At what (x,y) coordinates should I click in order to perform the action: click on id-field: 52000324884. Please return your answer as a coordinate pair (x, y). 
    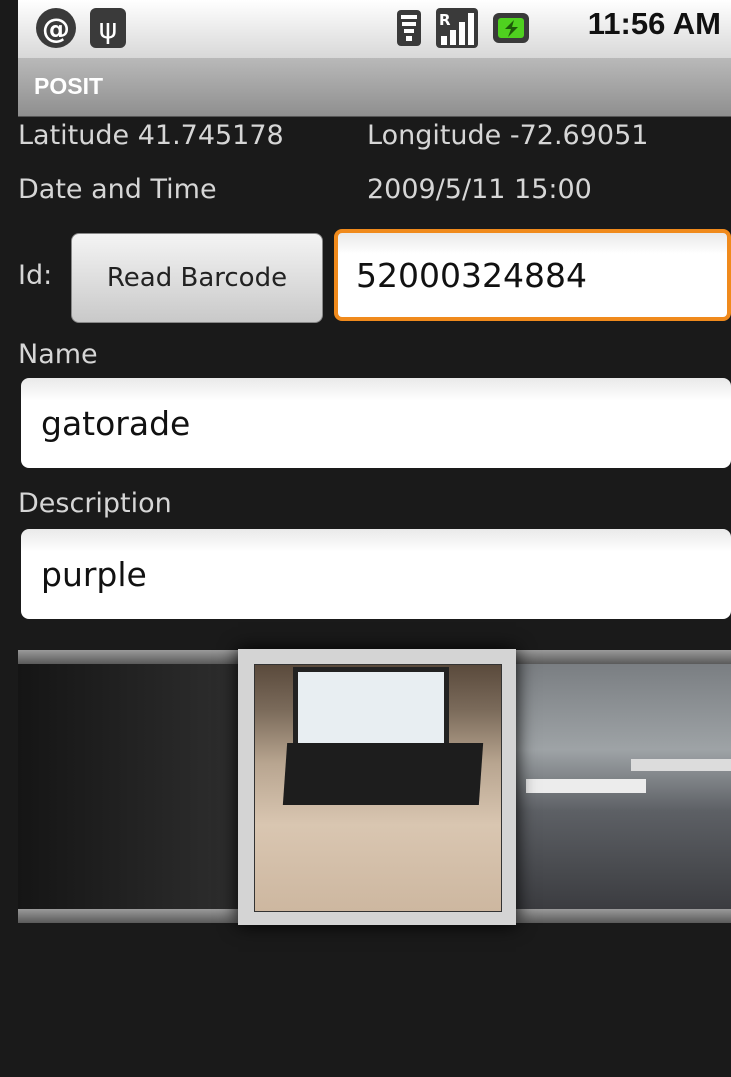
    Looking at the image, I should click on (532, 275).